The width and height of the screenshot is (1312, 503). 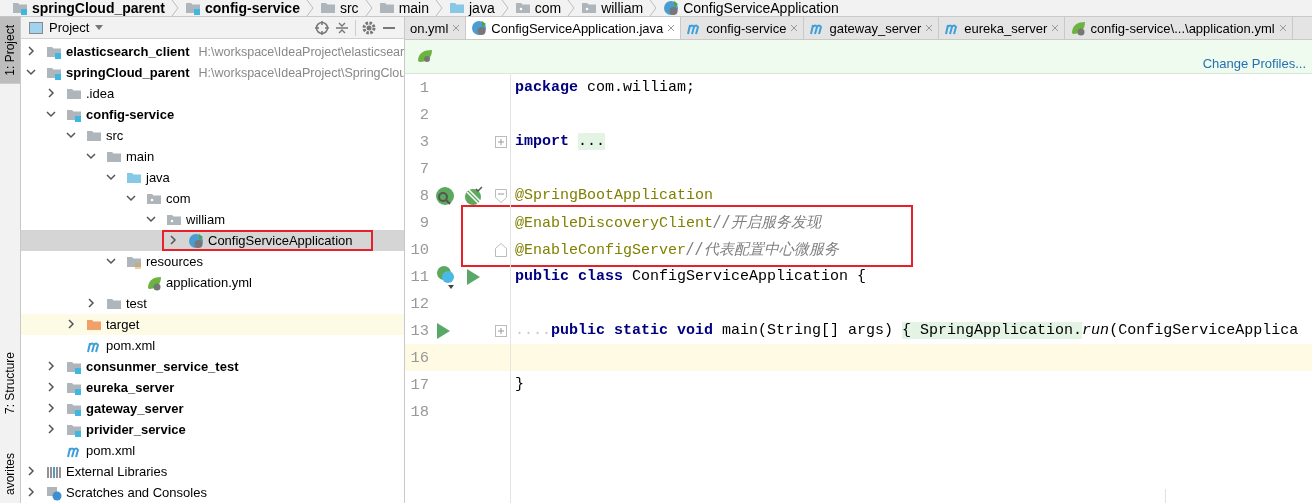 I want to click on code-line: package com.william;, so click(x=605, y=87).